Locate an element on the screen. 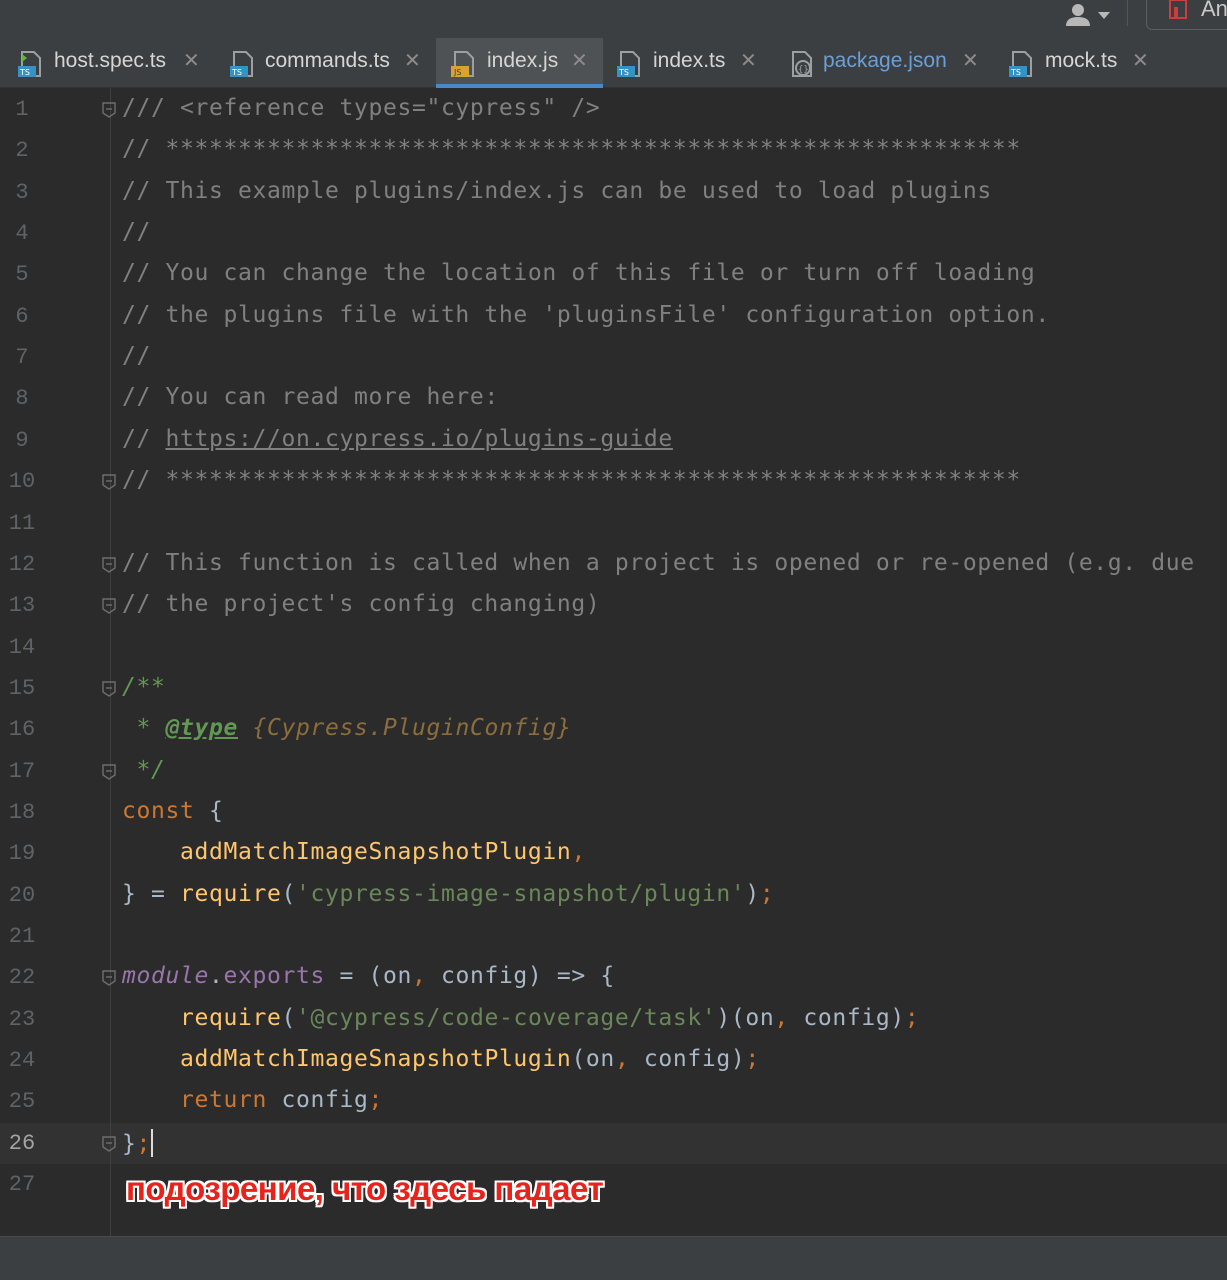 The image size is (1227, 1280). line-number: 10 is located at coordinates (22, 481).